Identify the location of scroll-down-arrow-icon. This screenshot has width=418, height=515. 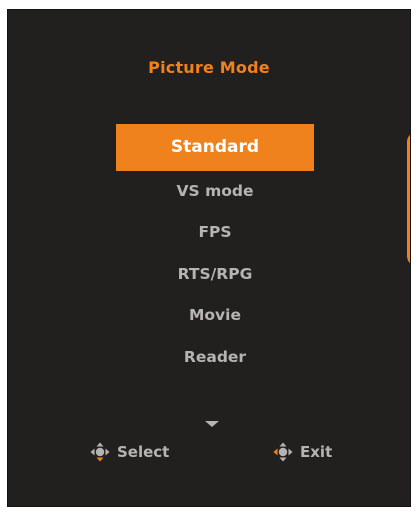
(212, 424).